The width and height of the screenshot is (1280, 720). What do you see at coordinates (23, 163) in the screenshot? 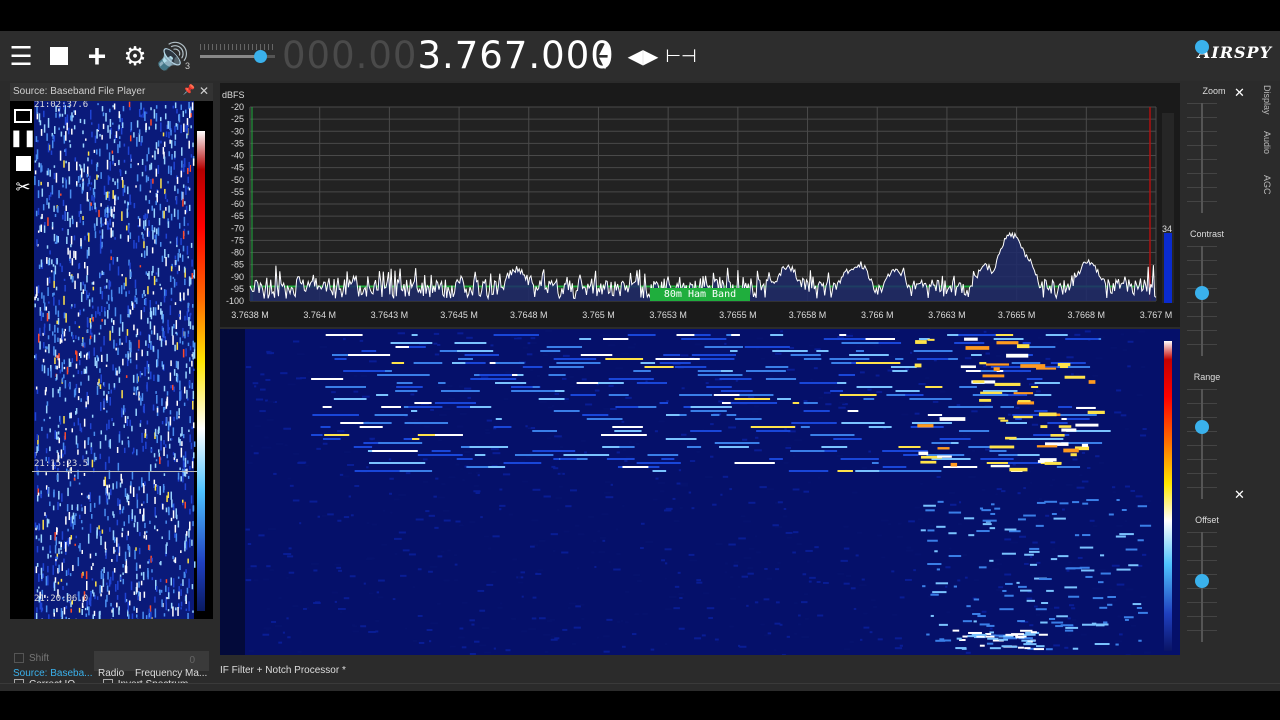
I see `stop-playback-icon` at bounding box center [23, 163].